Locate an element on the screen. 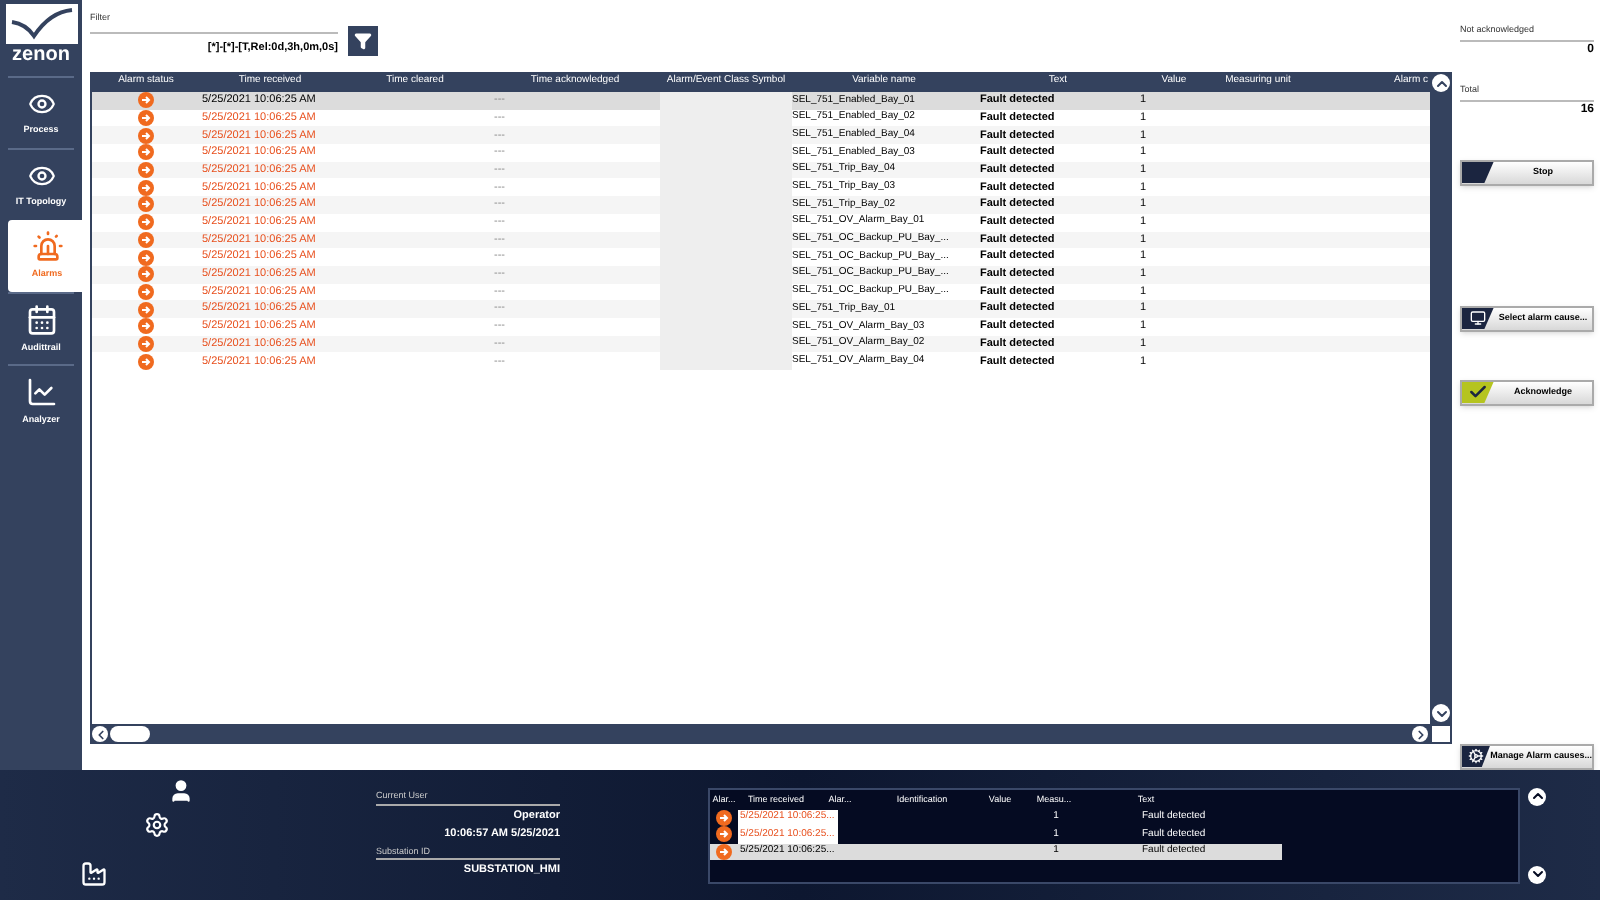 The image size is (1600, 900). filter-button is located at coordinates (363, 41).